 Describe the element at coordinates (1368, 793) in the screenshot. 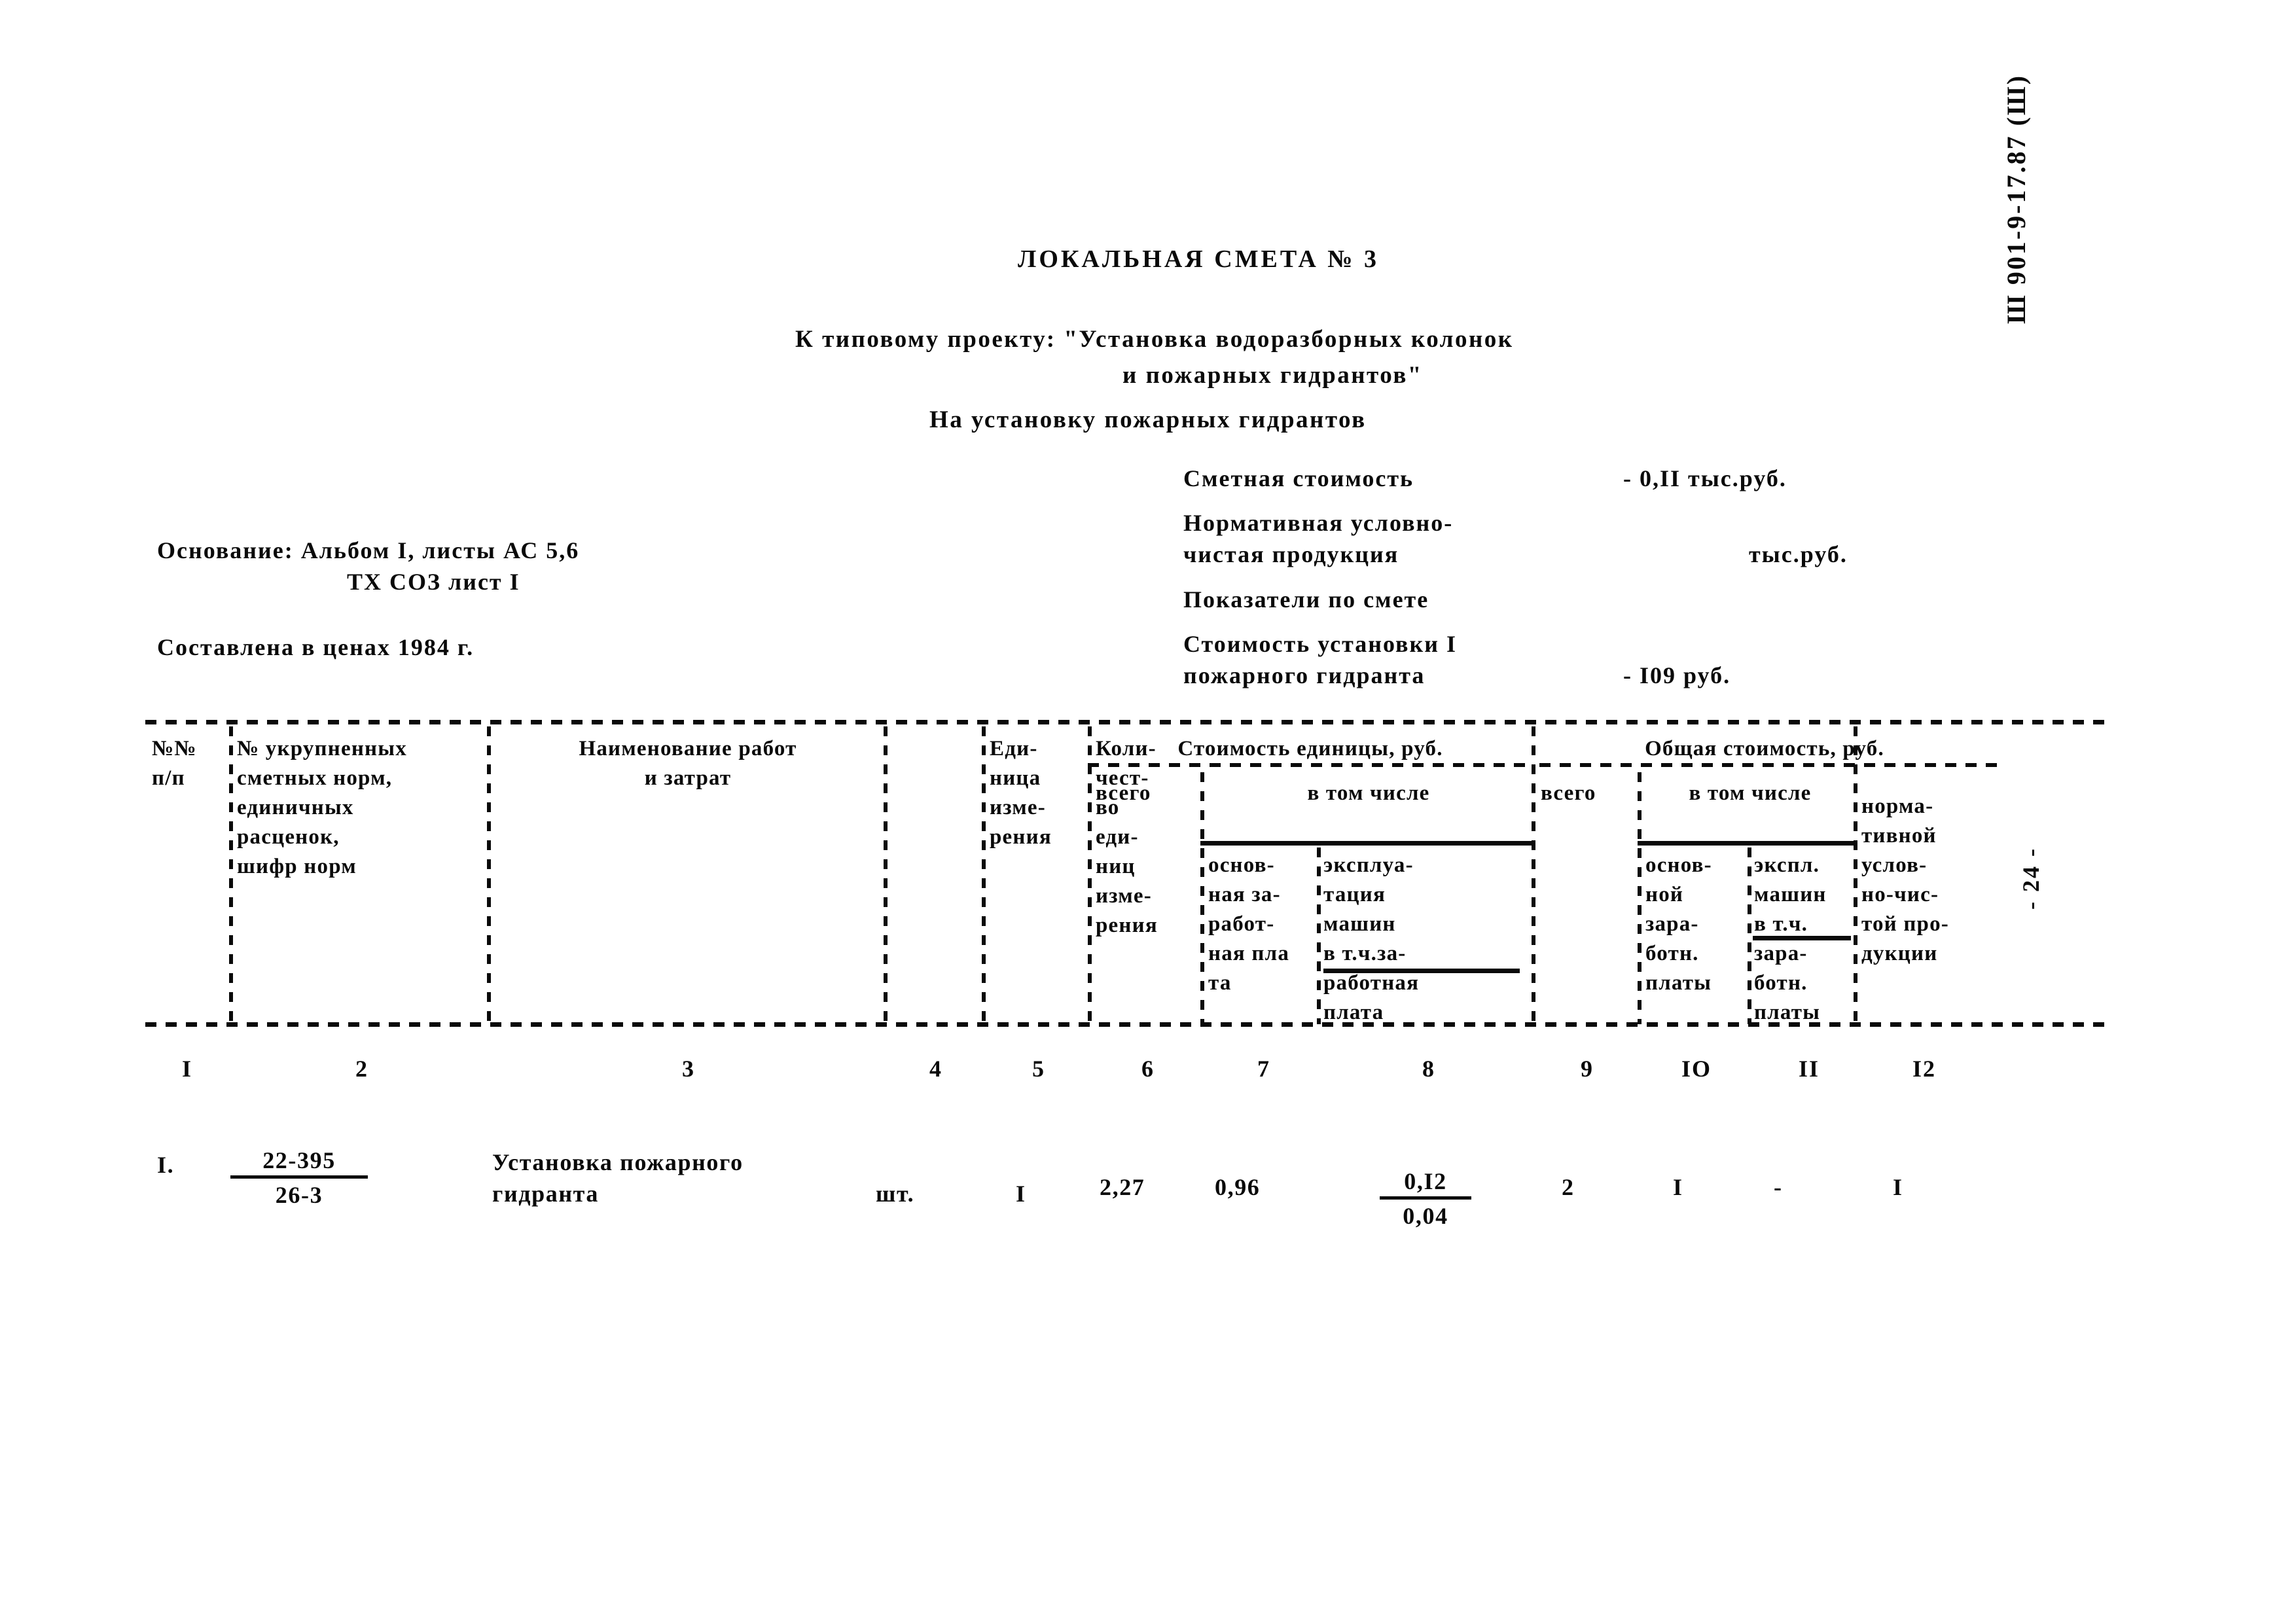

I see `col-header-7-vtch: в том числе` at that location.